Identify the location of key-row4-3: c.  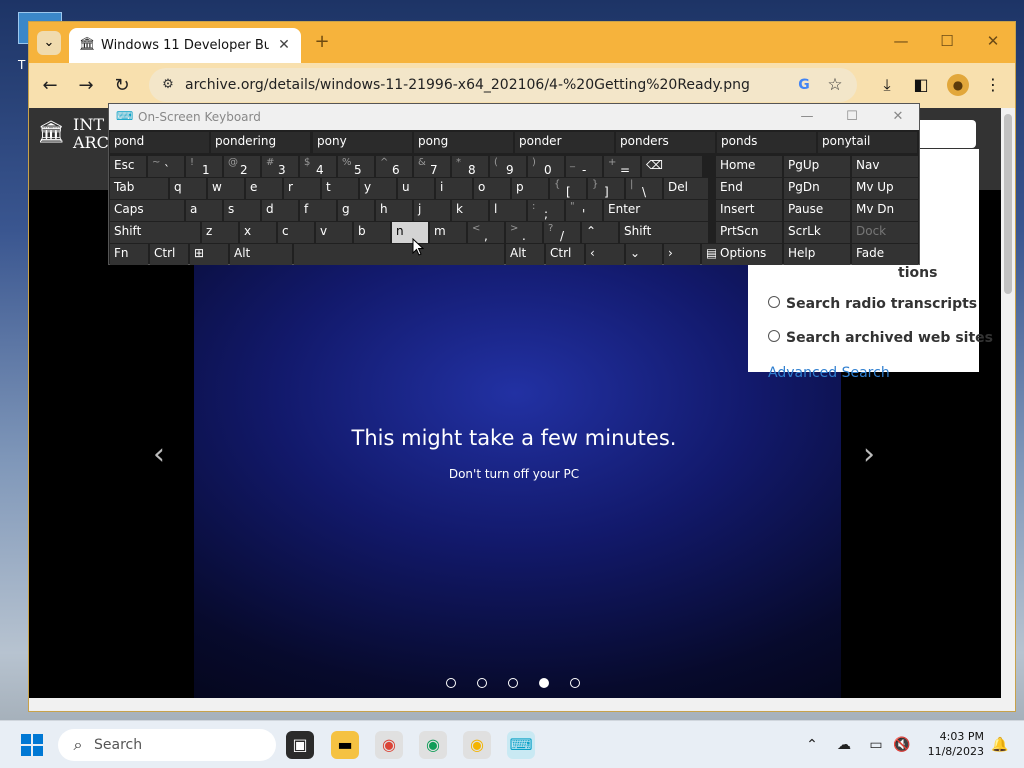
(296, 232).